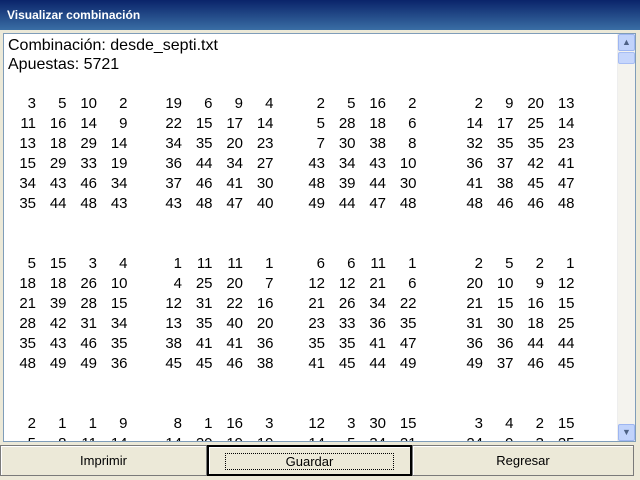 The image size is (640, 480). I want to click on scroll-thumb, so click(626, 58).